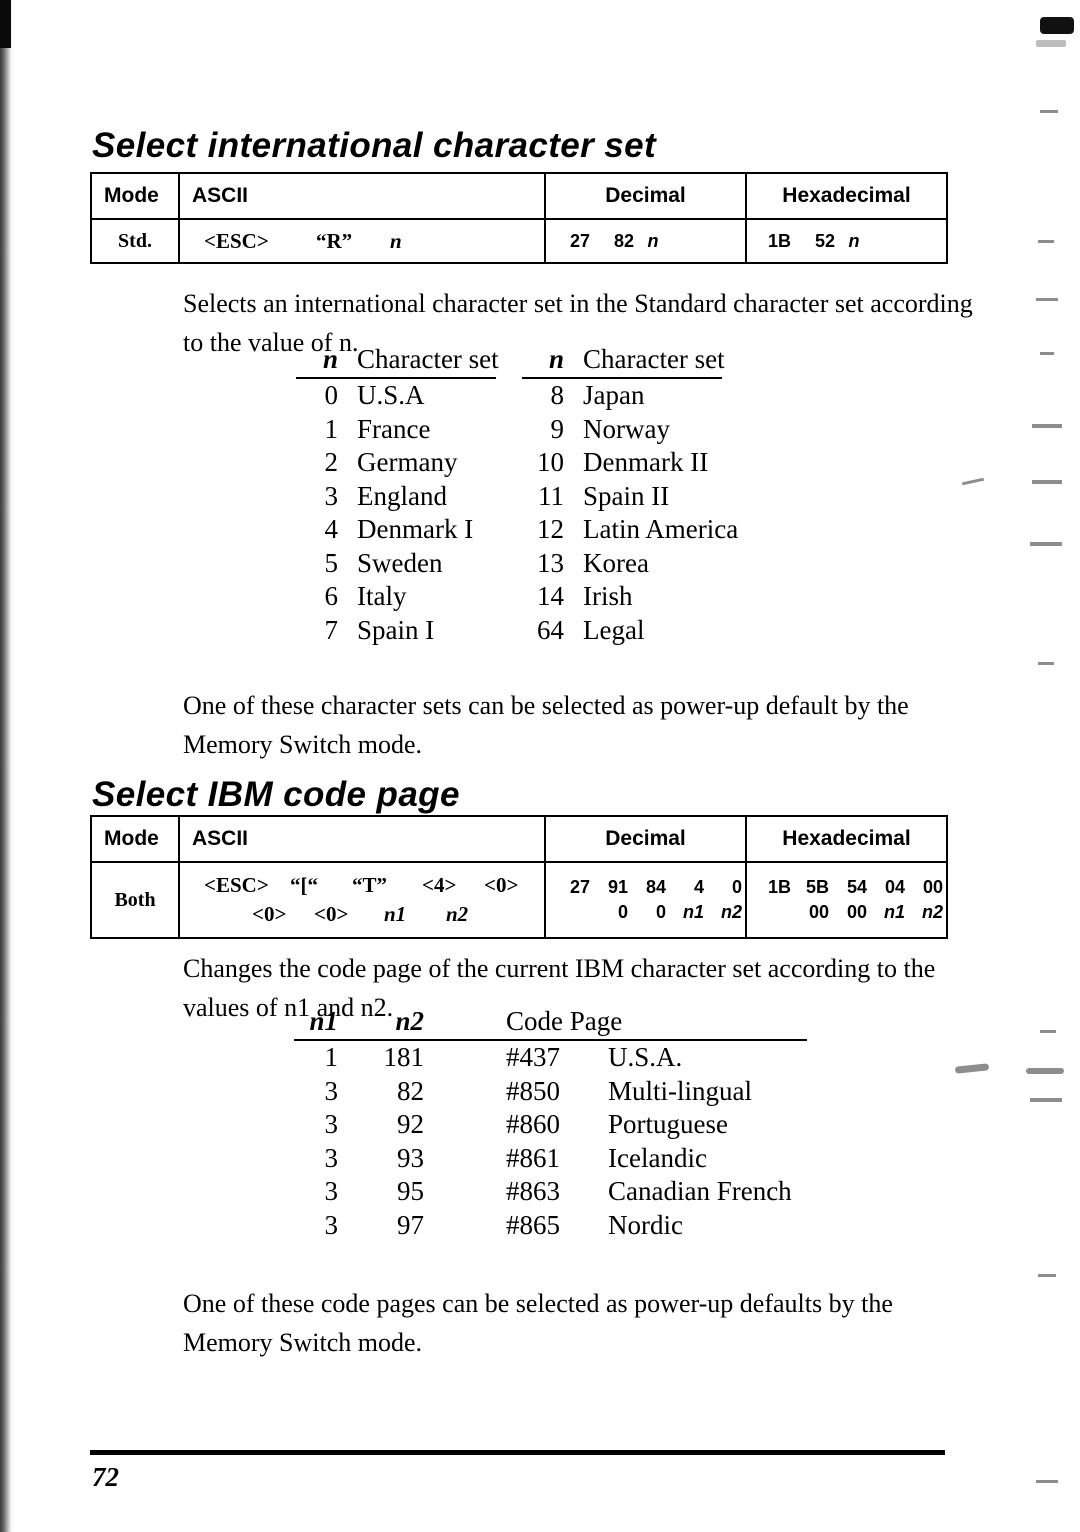  I want to click on list-item: 3 93 #861 Icelandic, so click(550, 1159).